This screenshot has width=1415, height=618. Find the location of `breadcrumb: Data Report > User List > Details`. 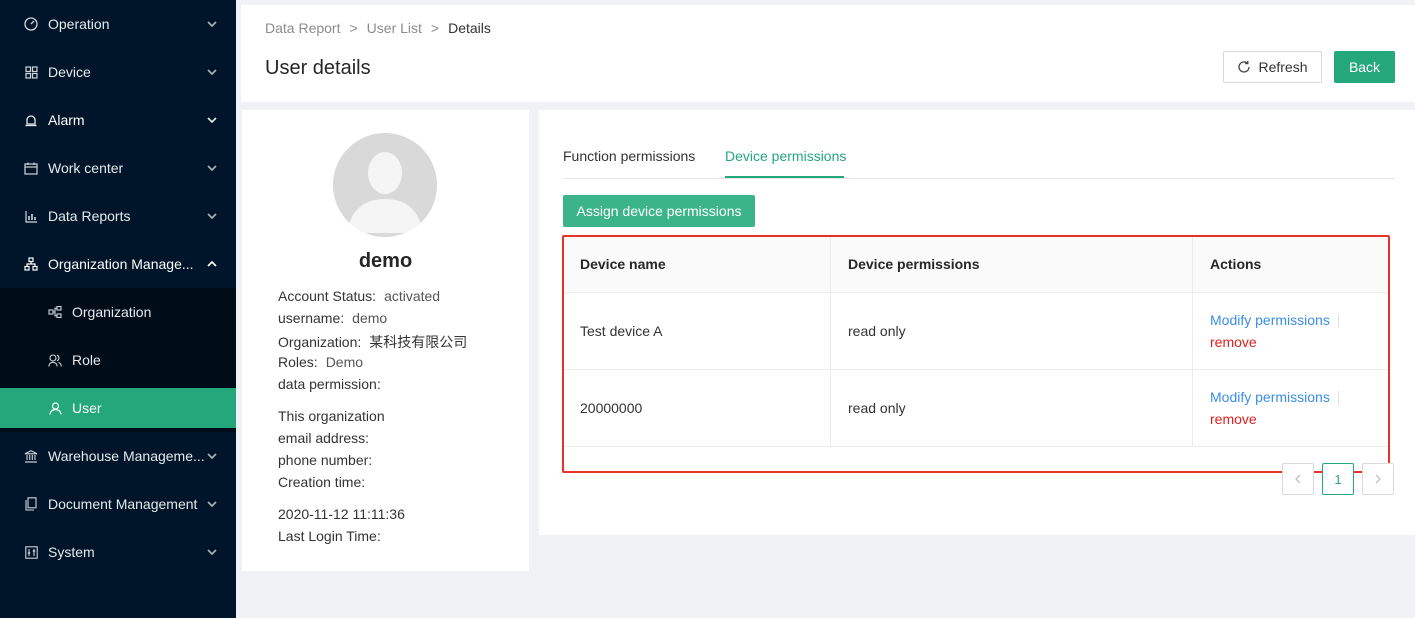

breadcrumb: Data Report > User List > Details is located at coordinates (378, 28).